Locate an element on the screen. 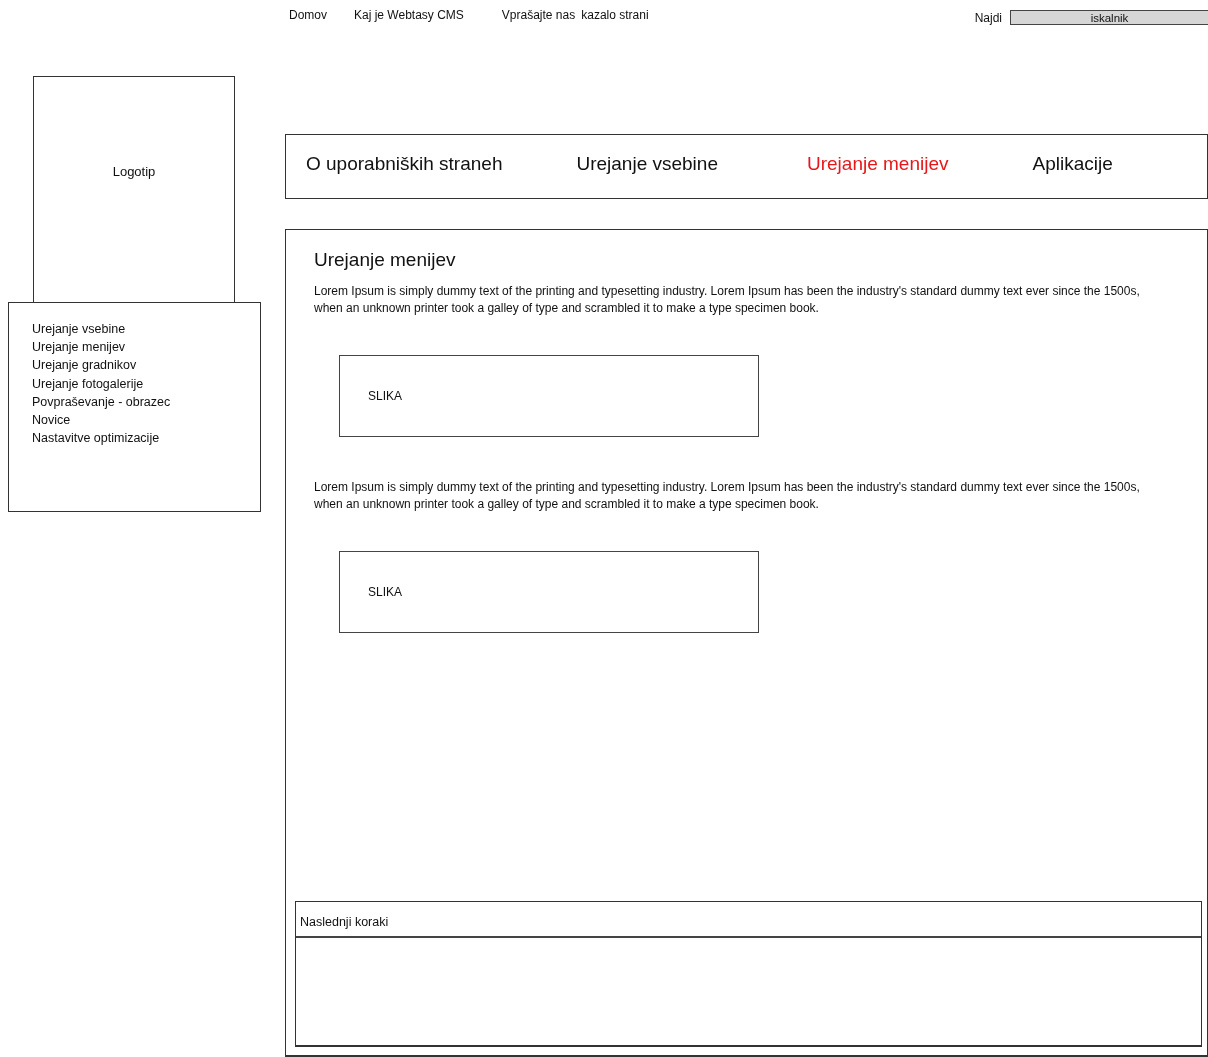  tab: Aplikacije is located at coordinates (1072, 163).